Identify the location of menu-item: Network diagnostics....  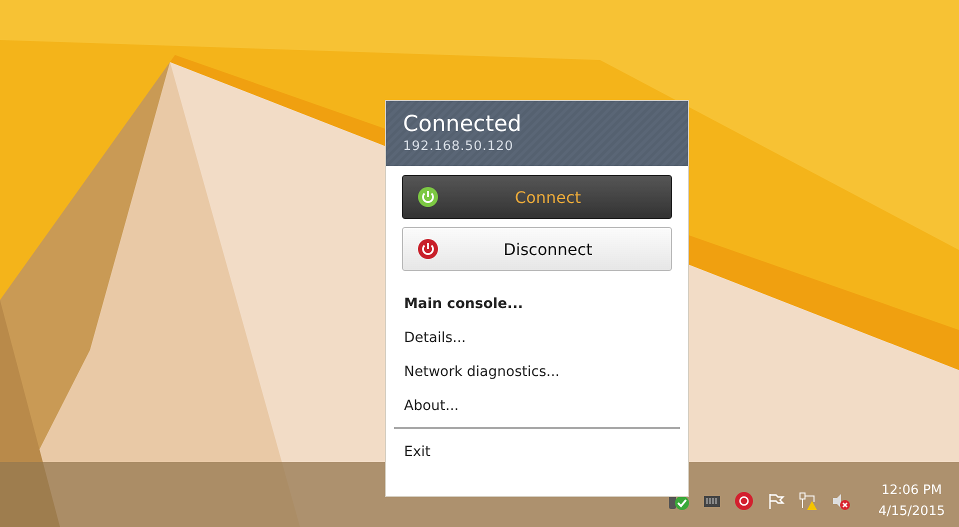
(537, 372).